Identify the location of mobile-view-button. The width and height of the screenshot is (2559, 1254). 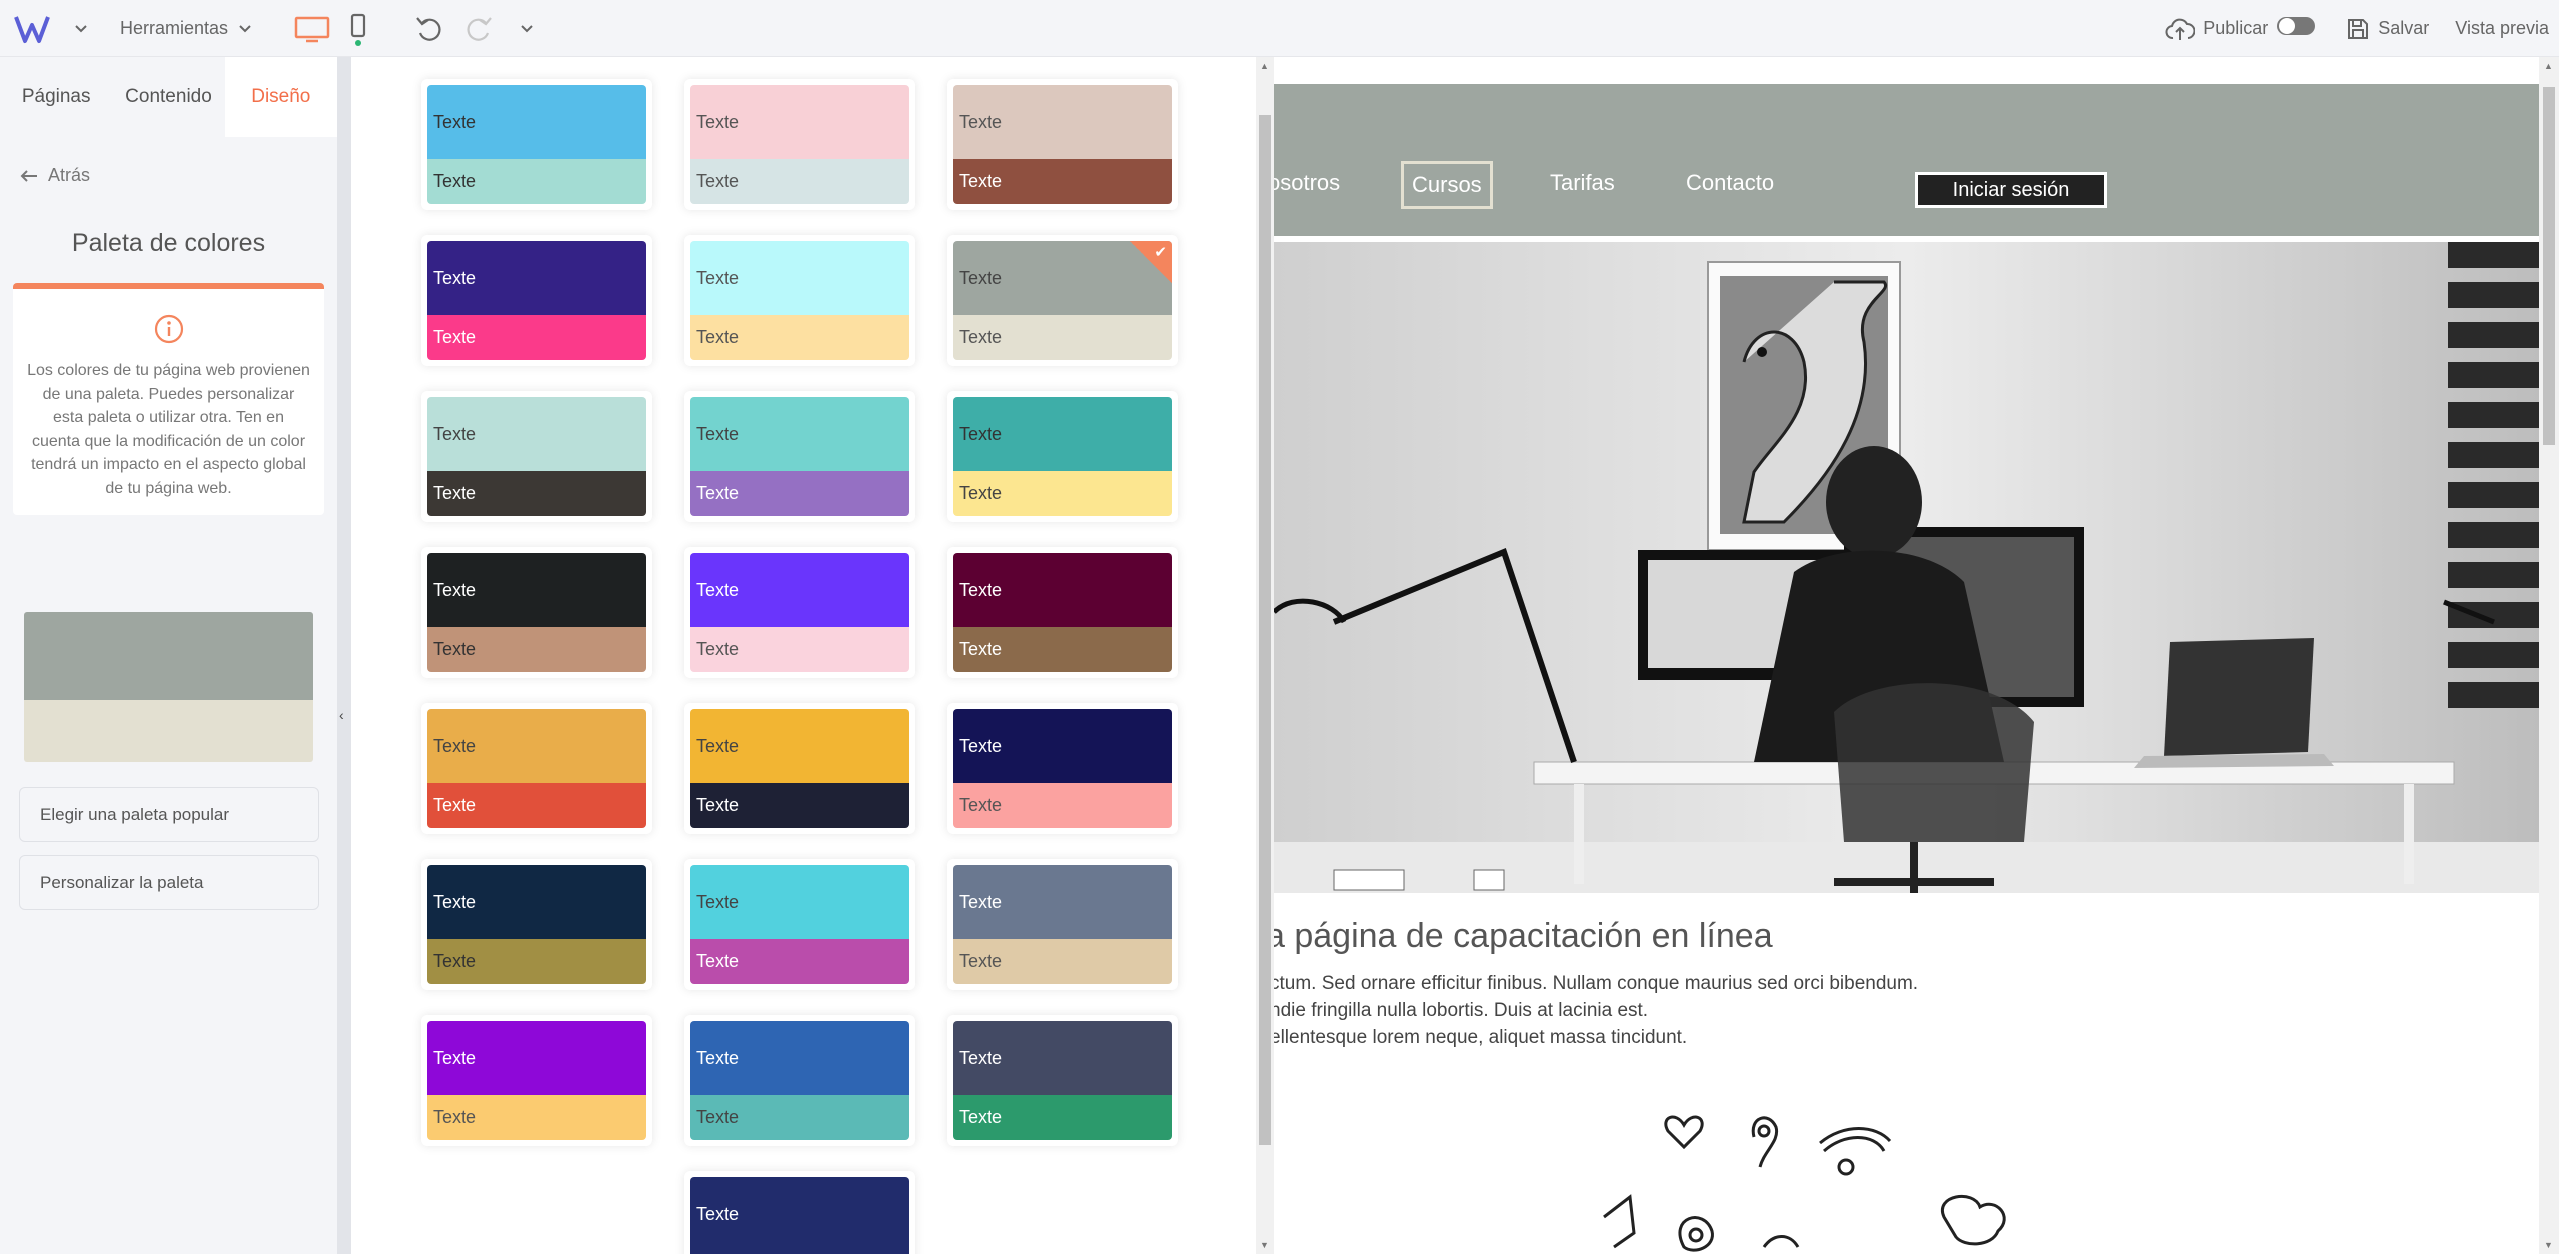
(358, 28).